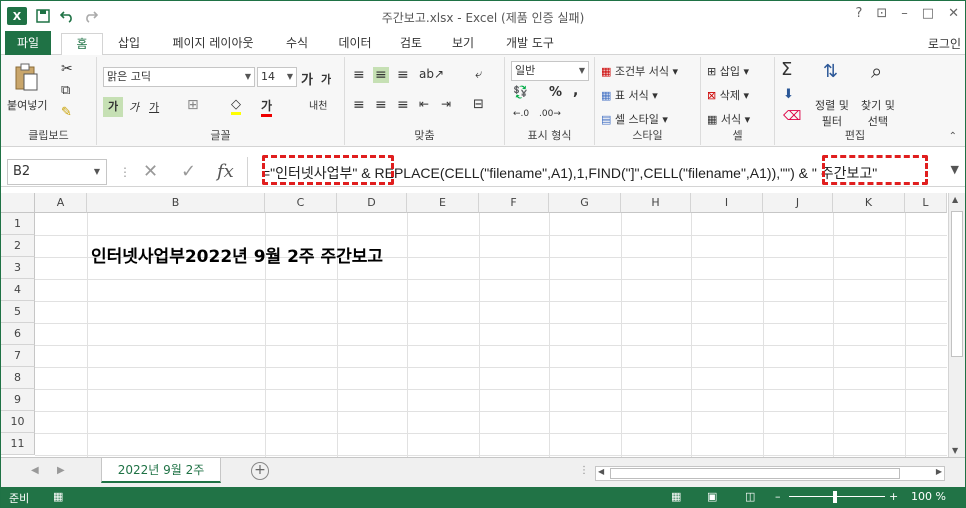  Describe the element at coordinates (179, 77) in the screenshot. I see `font-name-dropdown: 맑은 고딕 ▼` at that location.